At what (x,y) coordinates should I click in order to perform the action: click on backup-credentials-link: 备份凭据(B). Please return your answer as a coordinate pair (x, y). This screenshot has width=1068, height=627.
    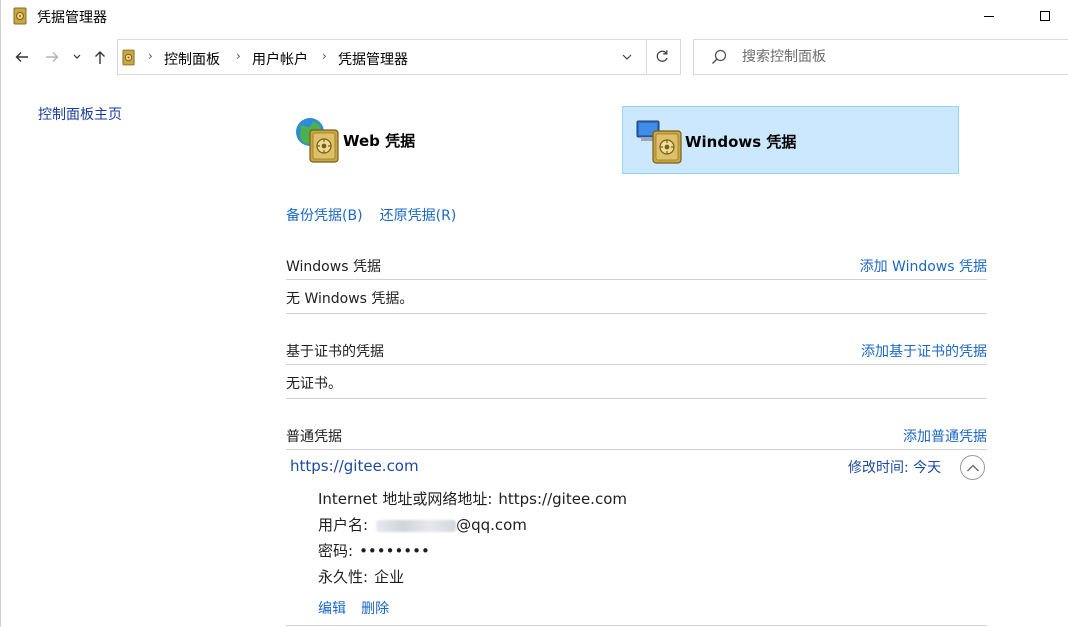
    Looking at the image, I should click on (324, 216).